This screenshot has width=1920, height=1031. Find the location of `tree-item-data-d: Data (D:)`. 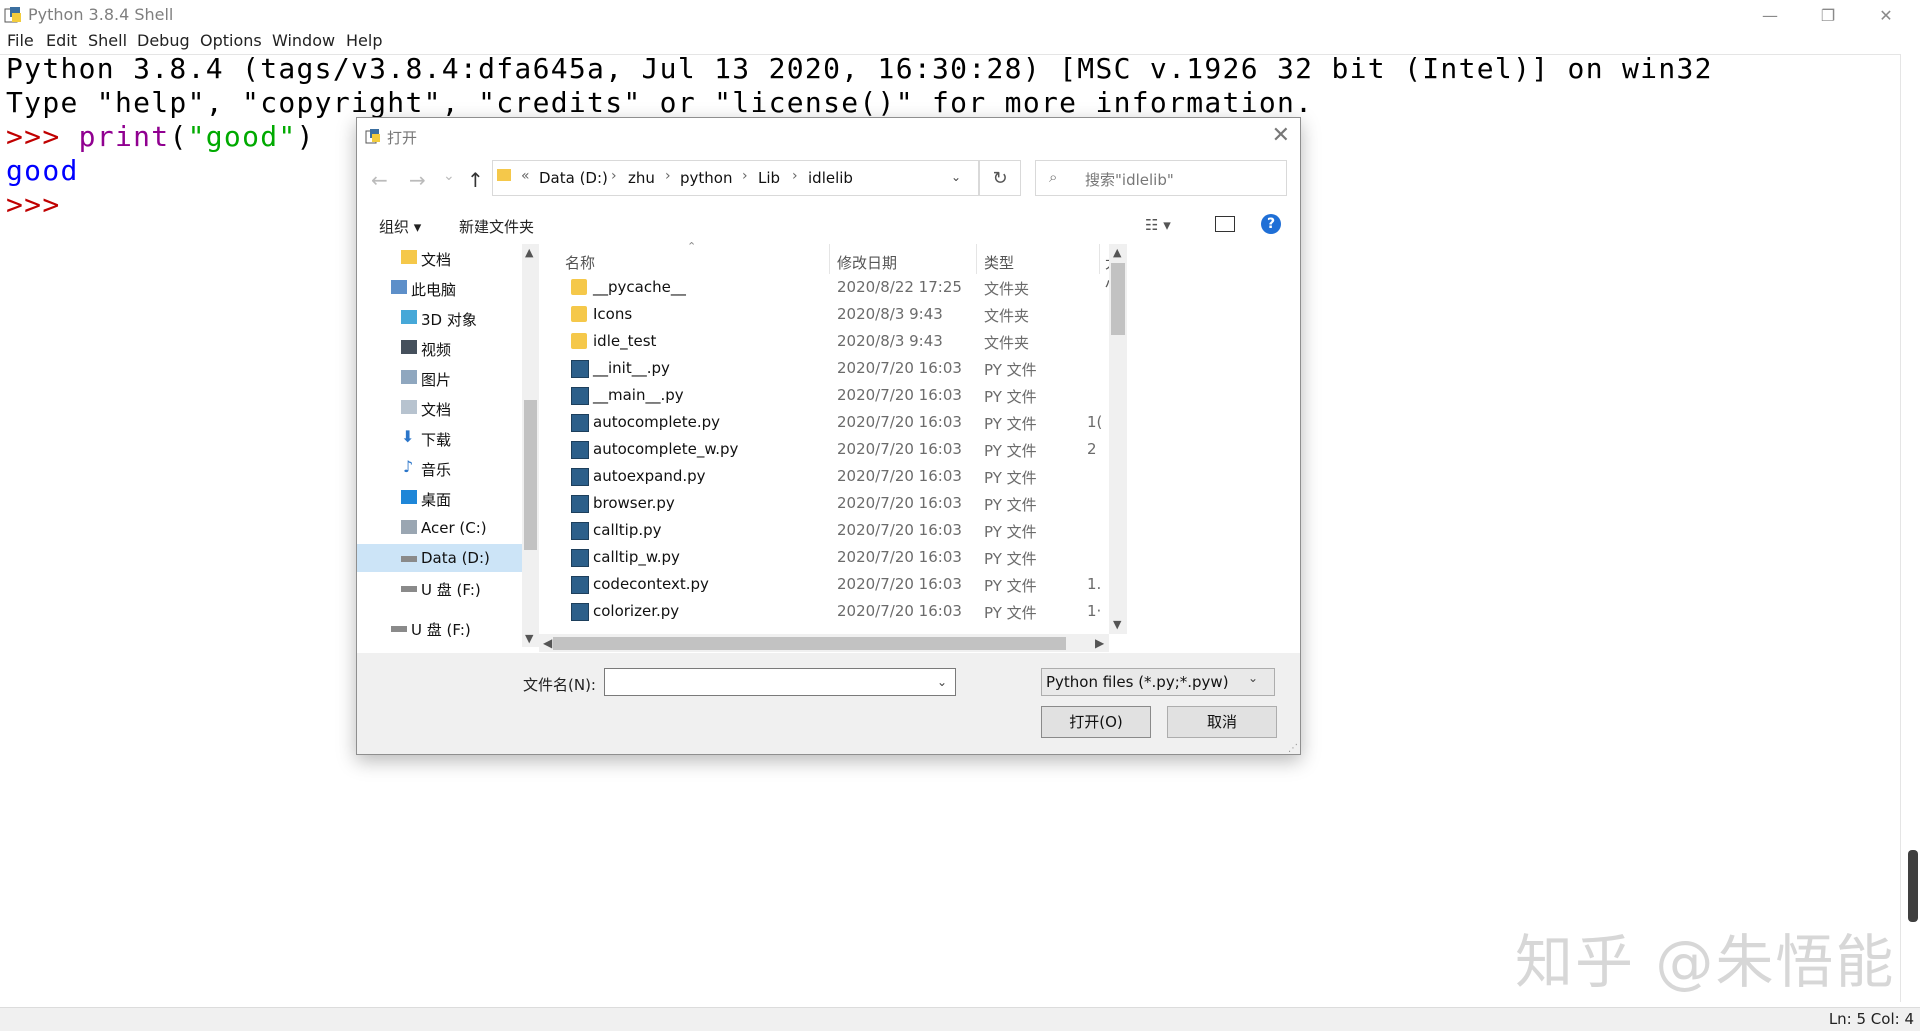

tree-item-data-d: Data (D:) is located at coordinates (439, 558).